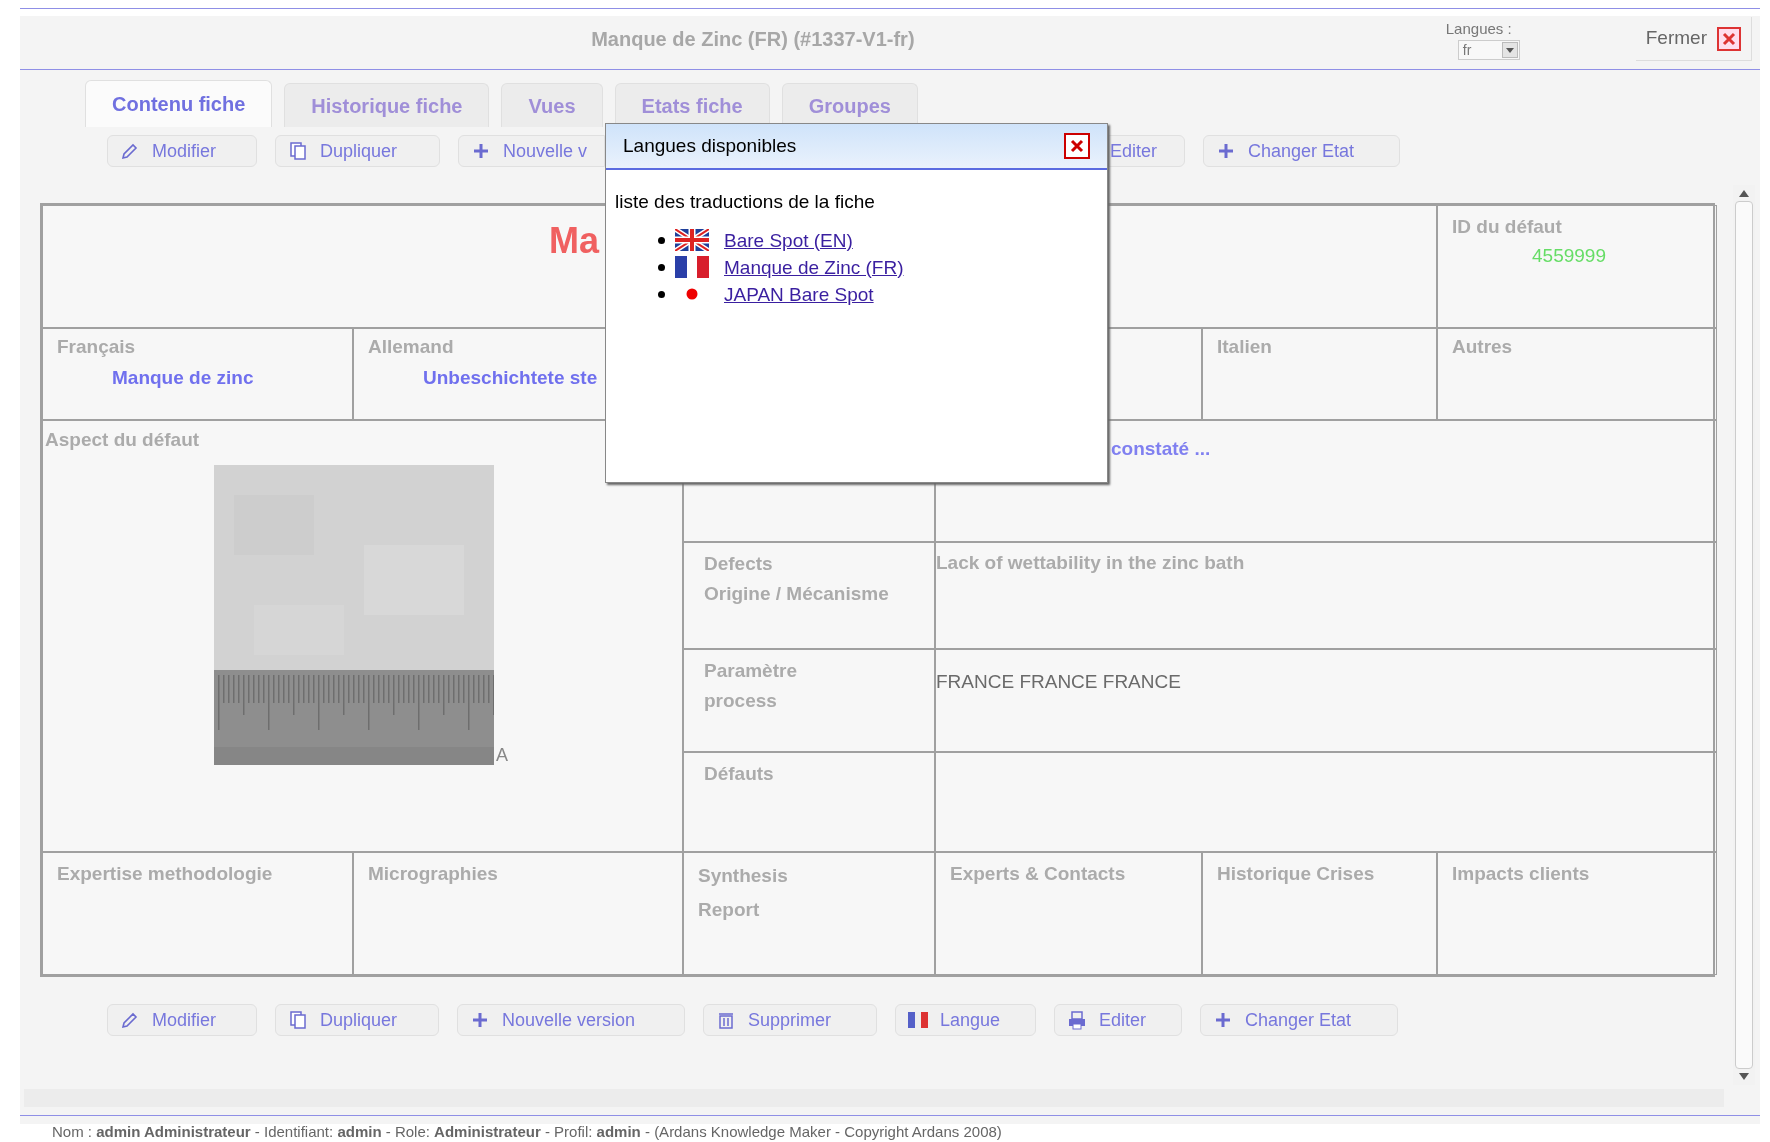 This screenshot has width=1770, height=1142. Describe the element at coordinates (799, 294) in the screenshot. I see `translation-link: JAPAN Bare Spot` at that location.